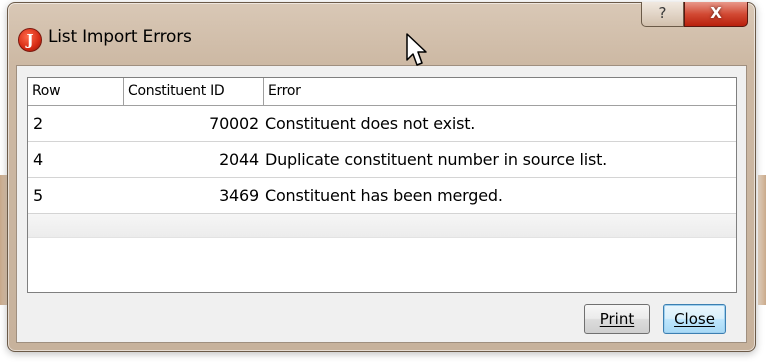 Image resolution: width=766 pixels, height=362 pixels. Describe the element at coordinates (234, 123) in the screenshot. I see `constituent-id-cell: 70002` at that location.